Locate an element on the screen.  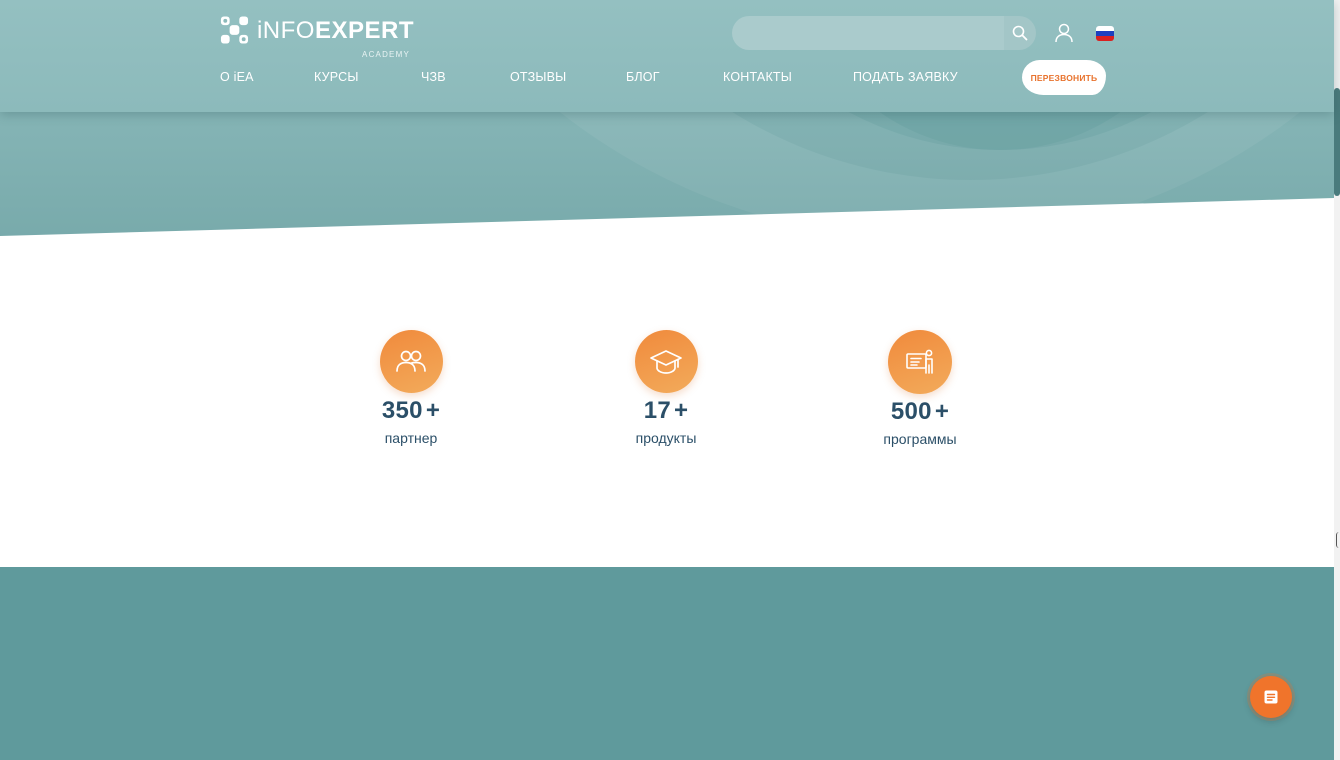
stat-partners: 350 + партнер is located at coordinates (411, 388).